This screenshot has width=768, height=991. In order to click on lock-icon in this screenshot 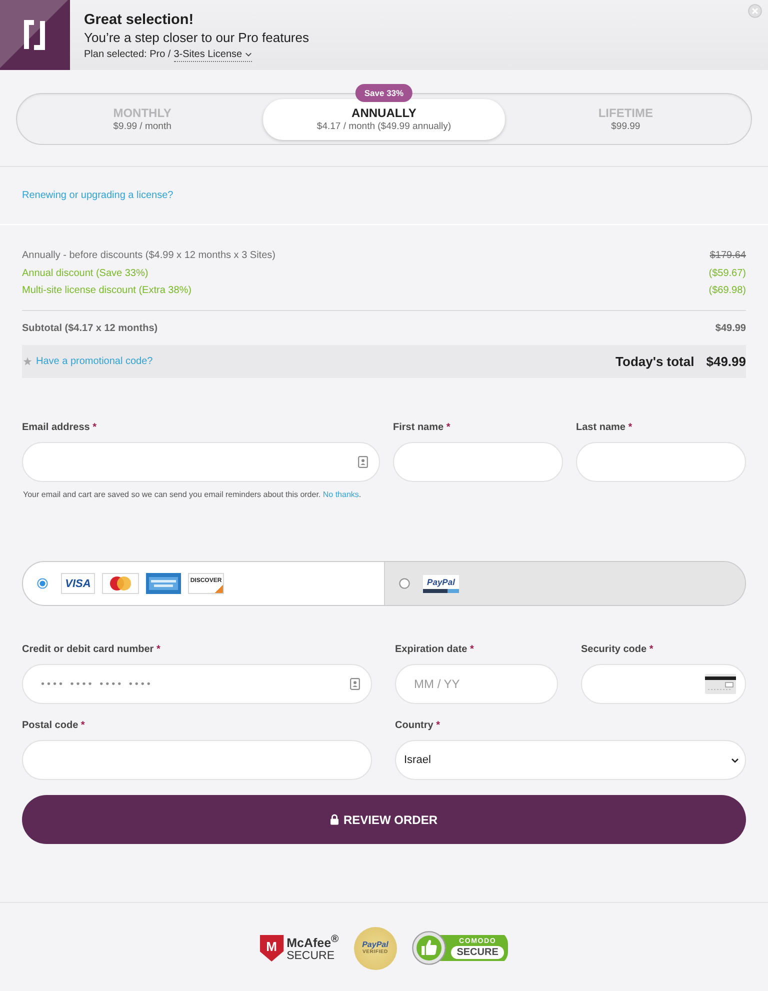, I will do `click(335, 819)`.